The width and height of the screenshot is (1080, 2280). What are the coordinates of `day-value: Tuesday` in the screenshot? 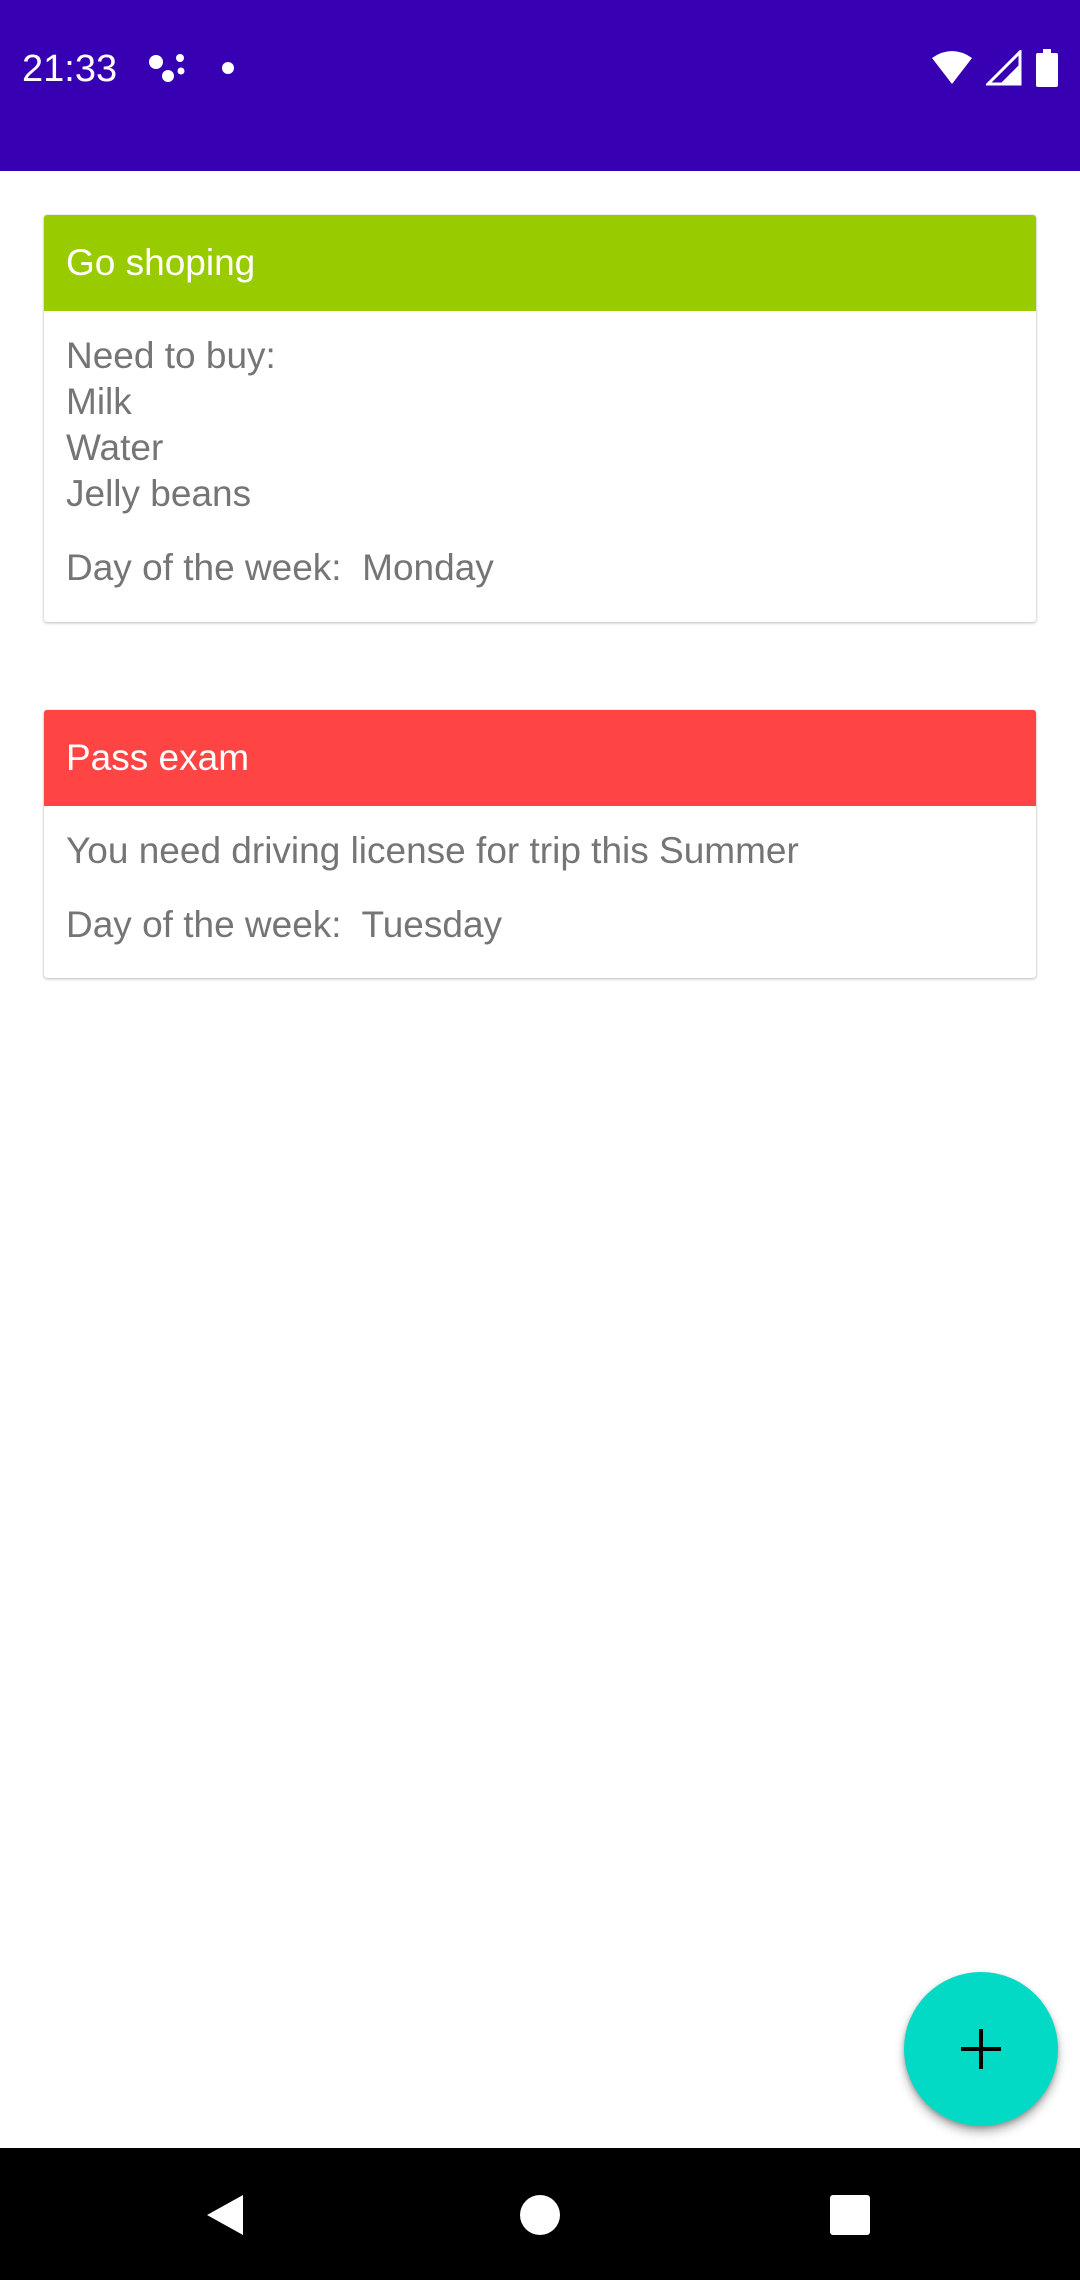 It's located at (432, 924).